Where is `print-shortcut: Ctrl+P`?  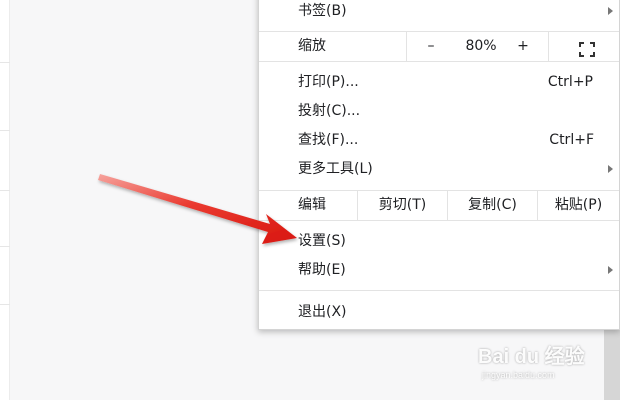
print-shortcut: Ctrl+P is located at coordinates (570, 82).